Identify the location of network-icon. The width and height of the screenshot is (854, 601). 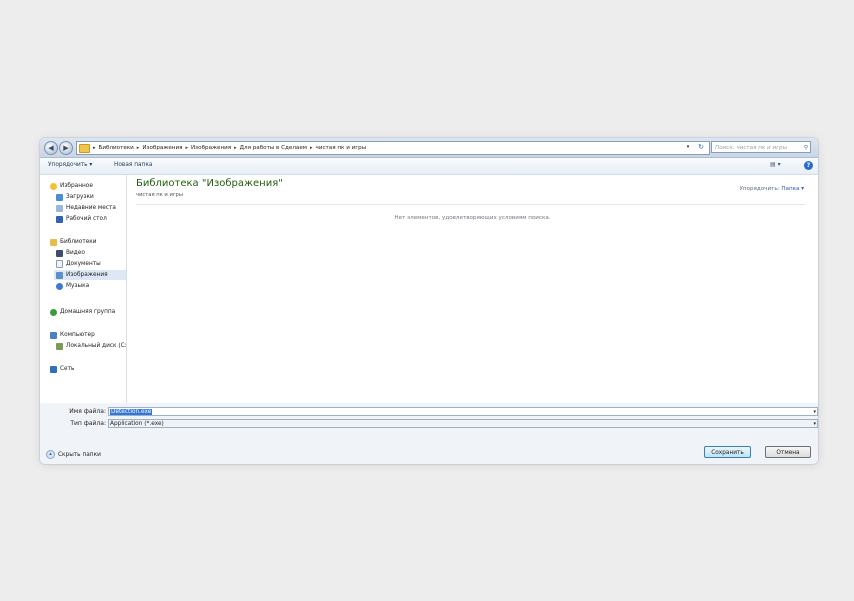
(53, 369).